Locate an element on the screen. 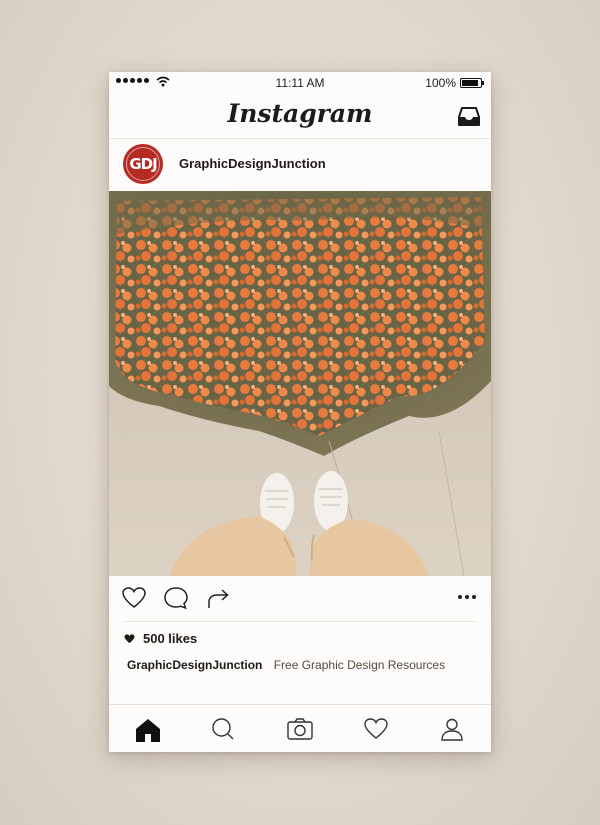 The image size is (600, 825). profile-icon is located at coordinates (452, 729).